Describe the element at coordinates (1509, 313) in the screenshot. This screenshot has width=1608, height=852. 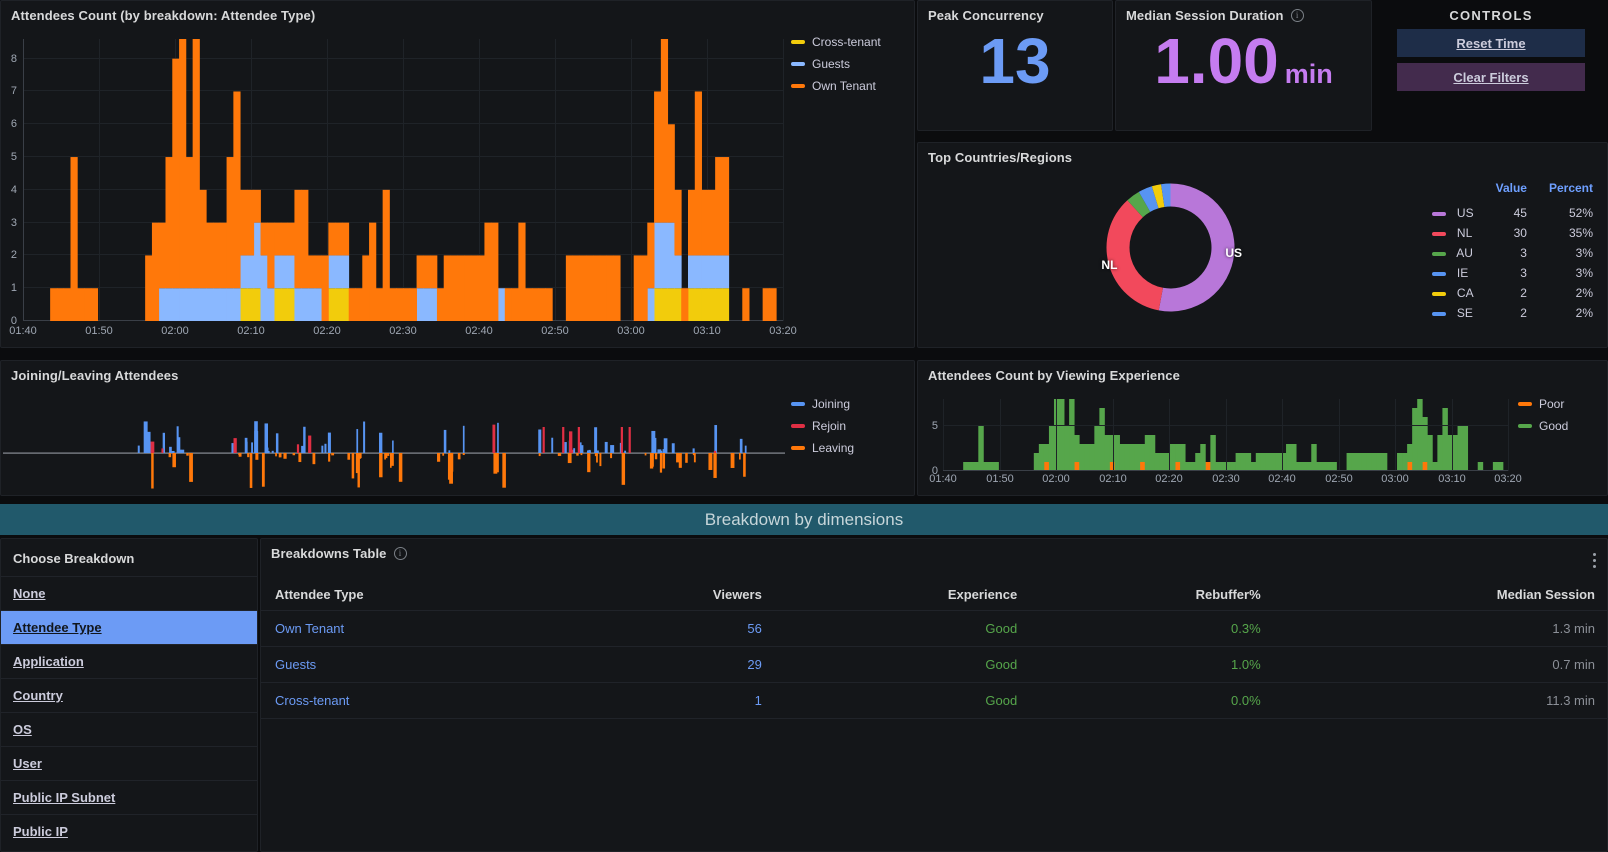
I see `table-row: SE 2 2%` at that location.